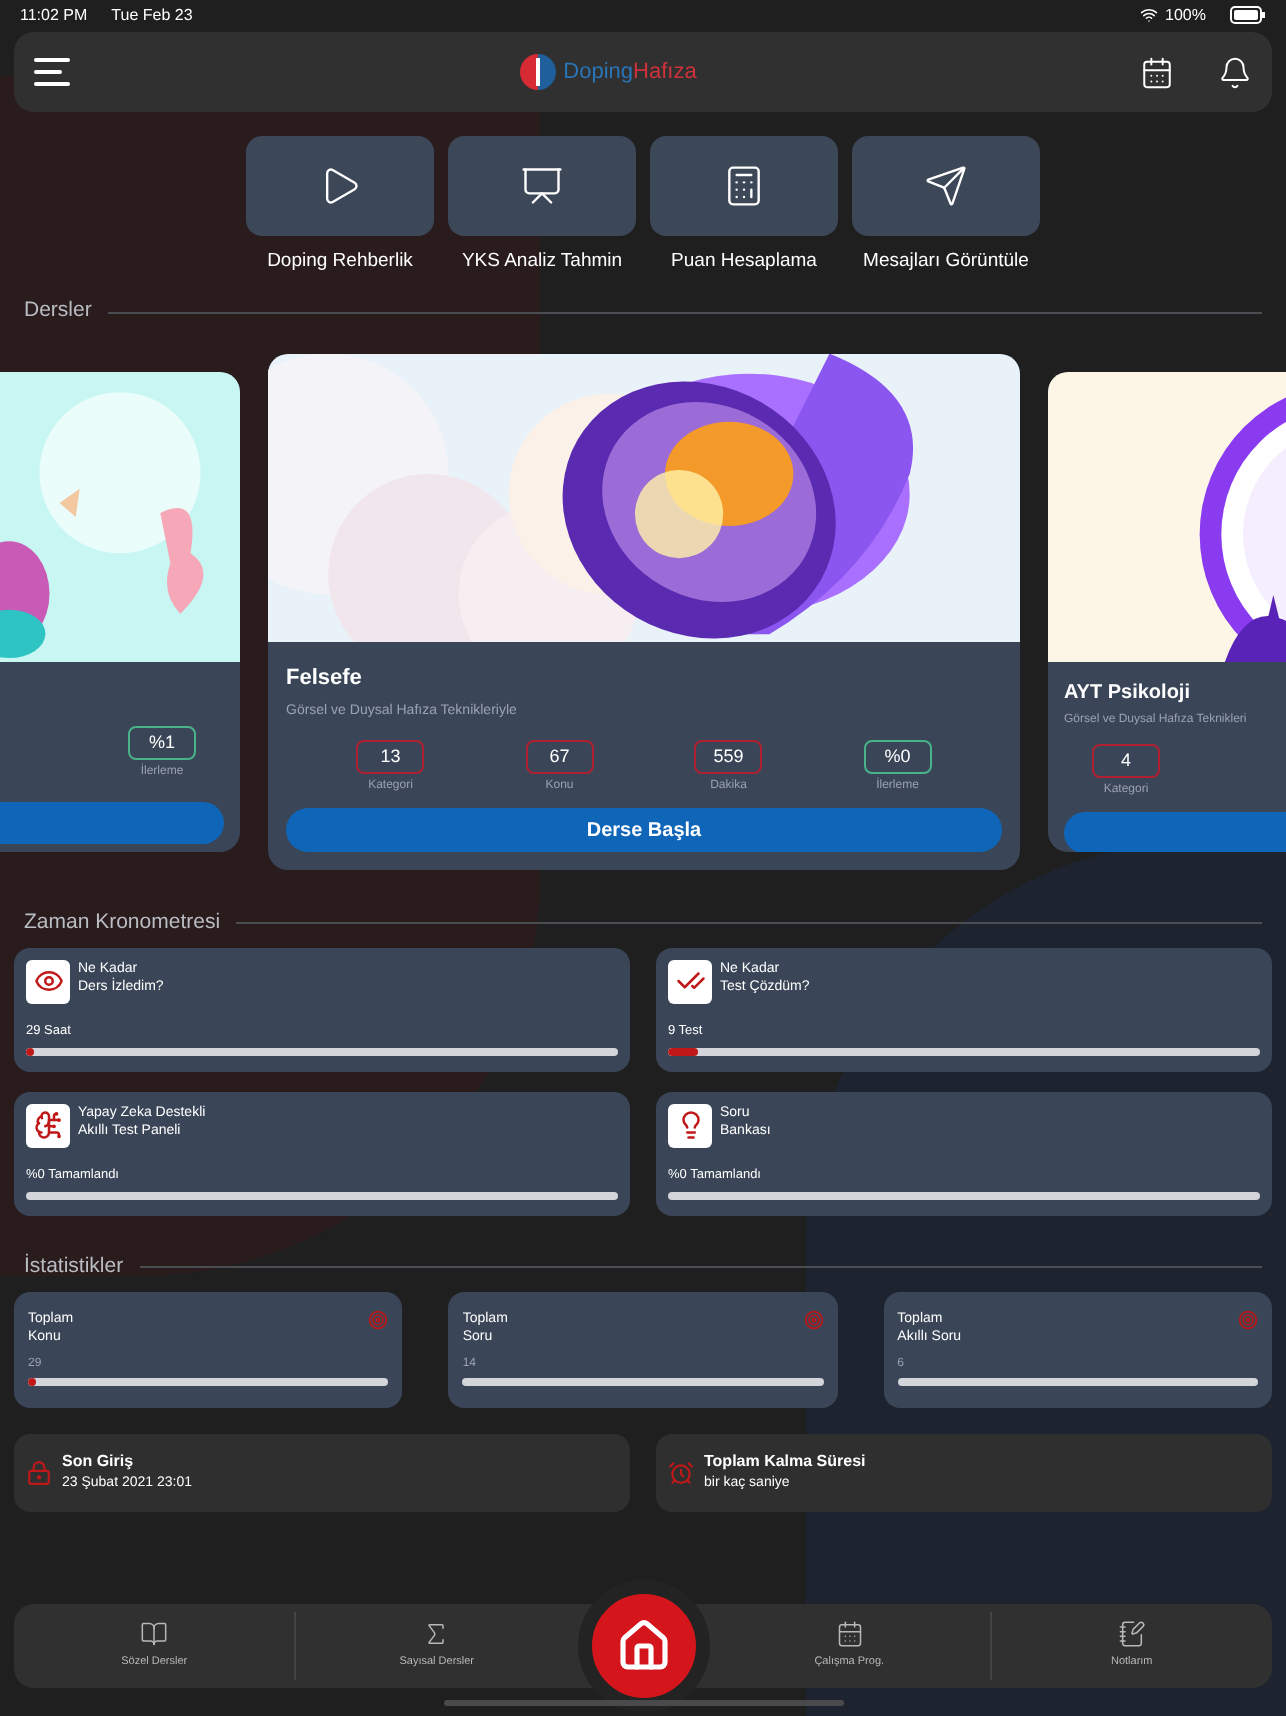 The width and height of the screenshot is (1286, 1716). I want to click on eye-icon, so click(48, 981).